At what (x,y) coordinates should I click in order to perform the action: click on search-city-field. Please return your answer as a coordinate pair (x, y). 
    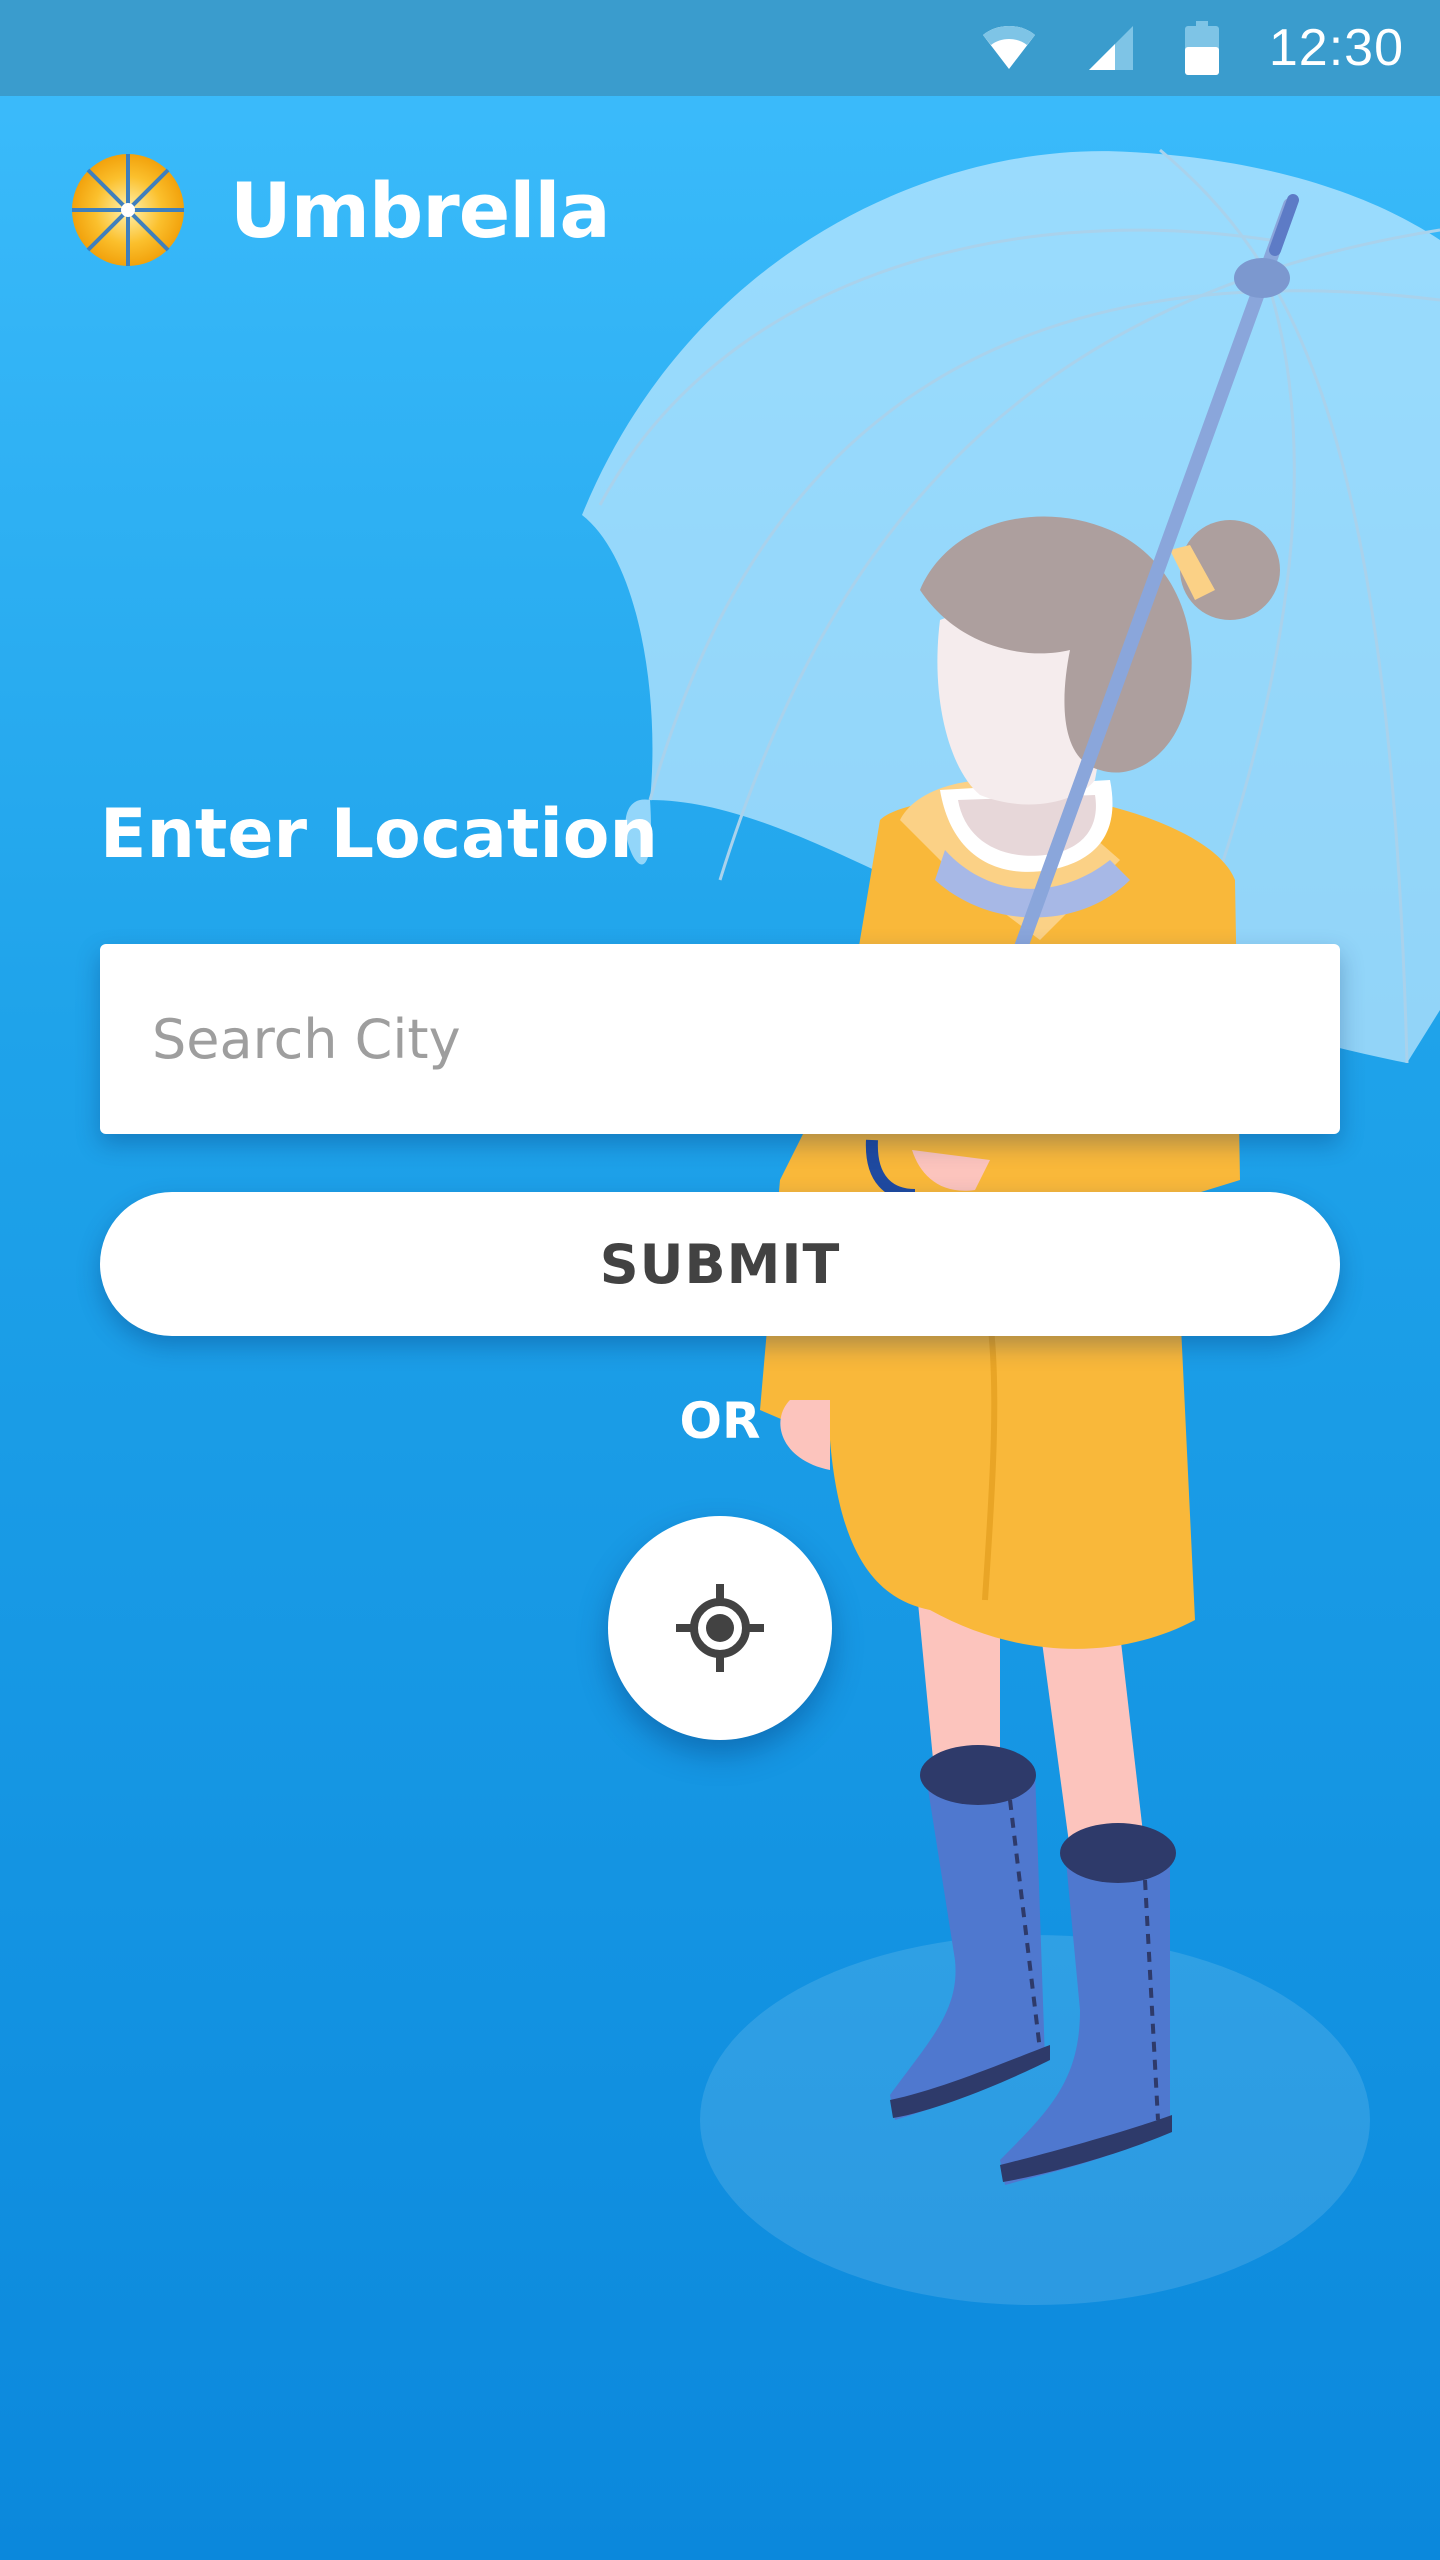
    Looking at the image, I should click on (720, 1039).